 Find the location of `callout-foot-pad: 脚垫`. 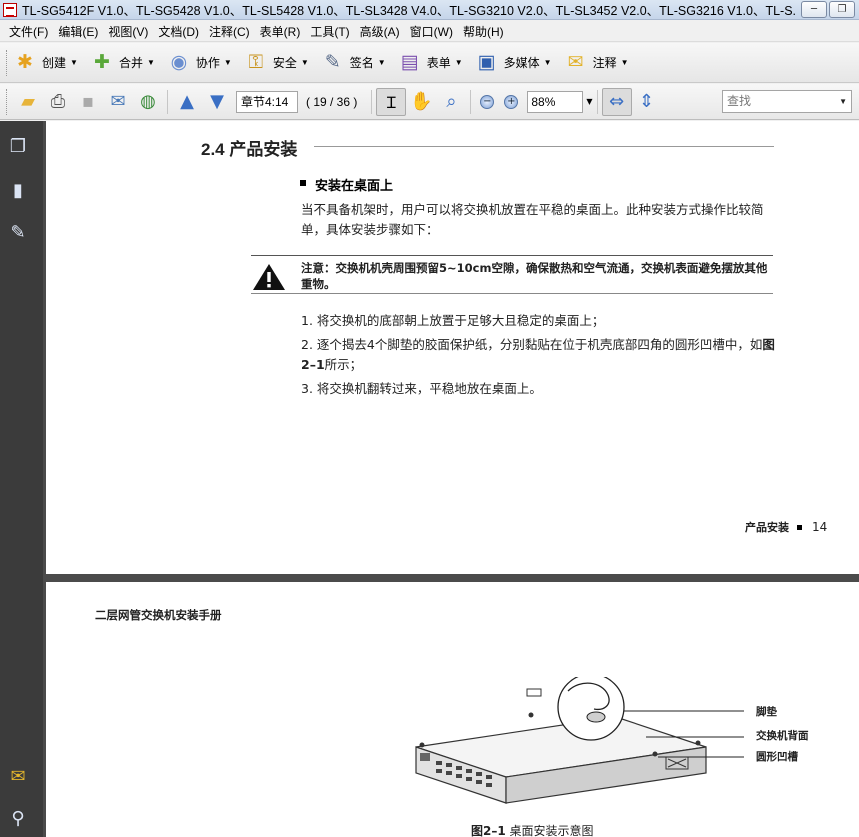

callout-foot-pad: 脚垫 is located at coordinates (766, 712).